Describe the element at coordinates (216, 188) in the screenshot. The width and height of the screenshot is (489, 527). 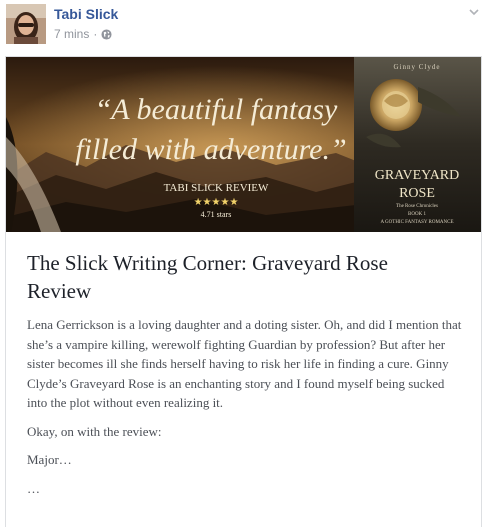
I see `banner-review-label: TABI SLICK REVIEW` at that location.